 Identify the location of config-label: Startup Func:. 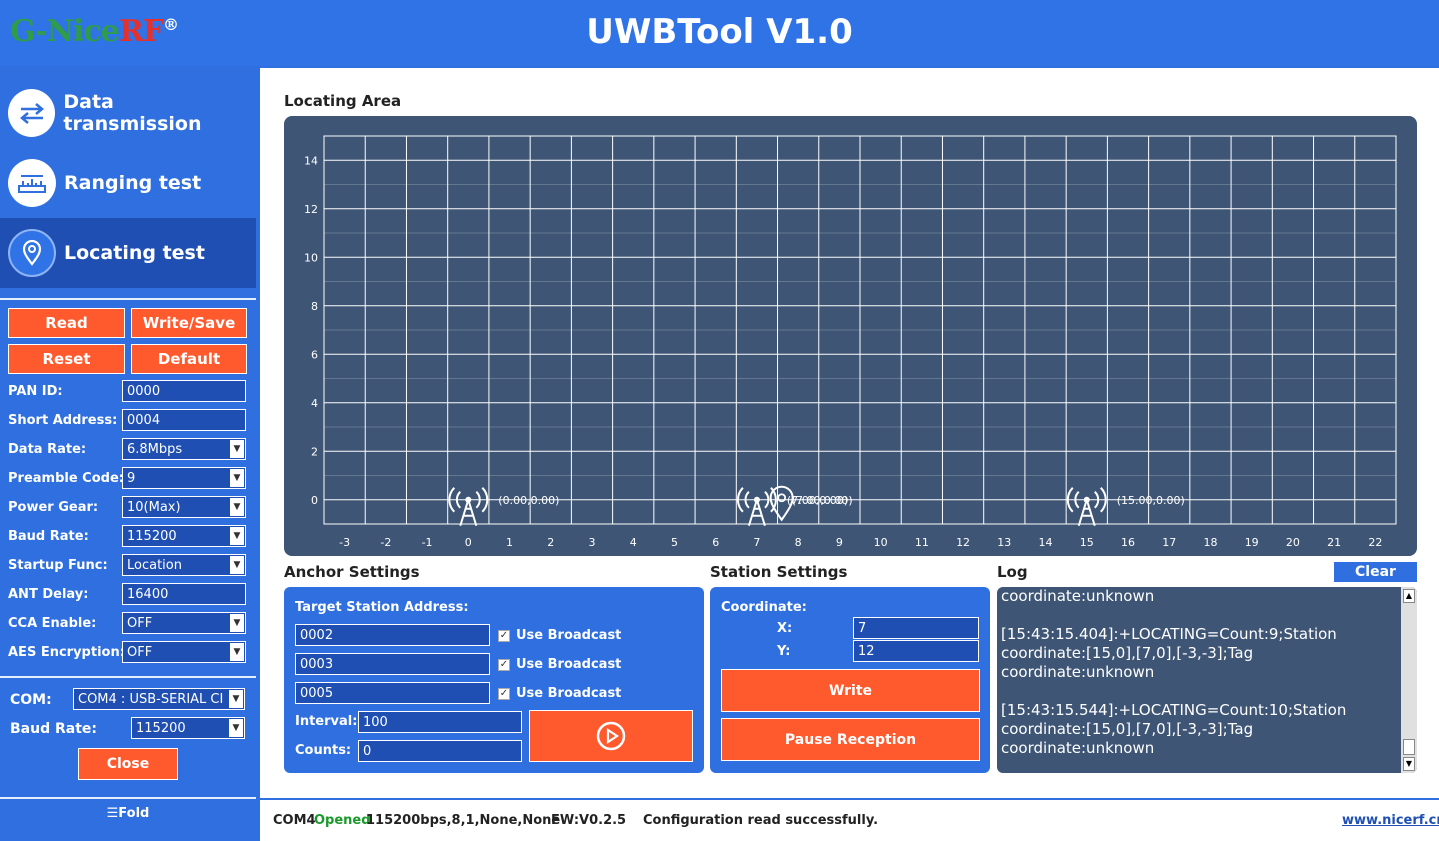
(58, 565).